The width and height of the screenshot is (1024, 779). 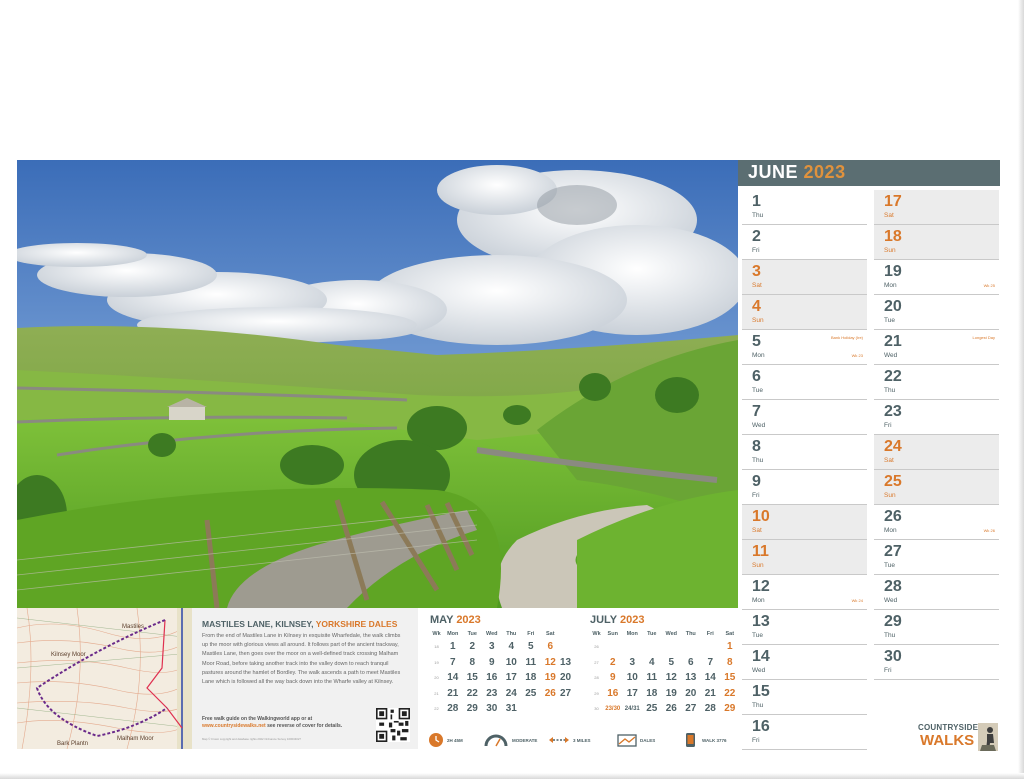 What do you see at coordinates (582, 740) in the screenshot?
I see `stat-distance-label: 3 MILES` at bounding box center [582, 740].